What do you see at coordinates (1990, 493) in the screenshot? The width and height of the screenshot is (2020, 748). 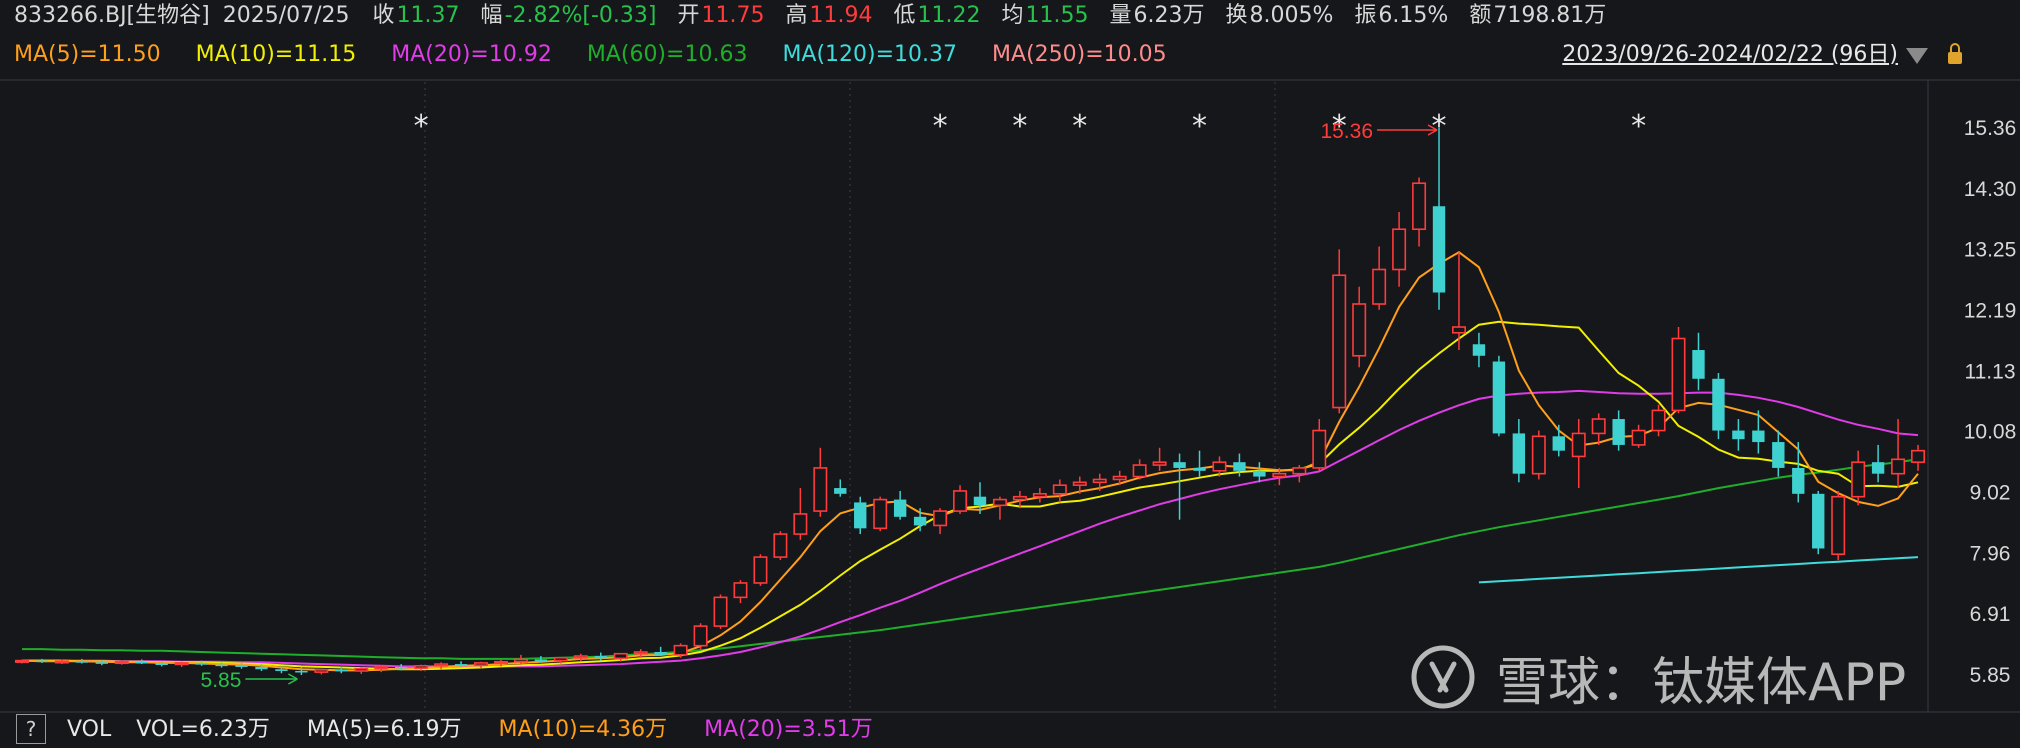 I see `y-tick-label: 9.02` at bounding box center [1990, 493].